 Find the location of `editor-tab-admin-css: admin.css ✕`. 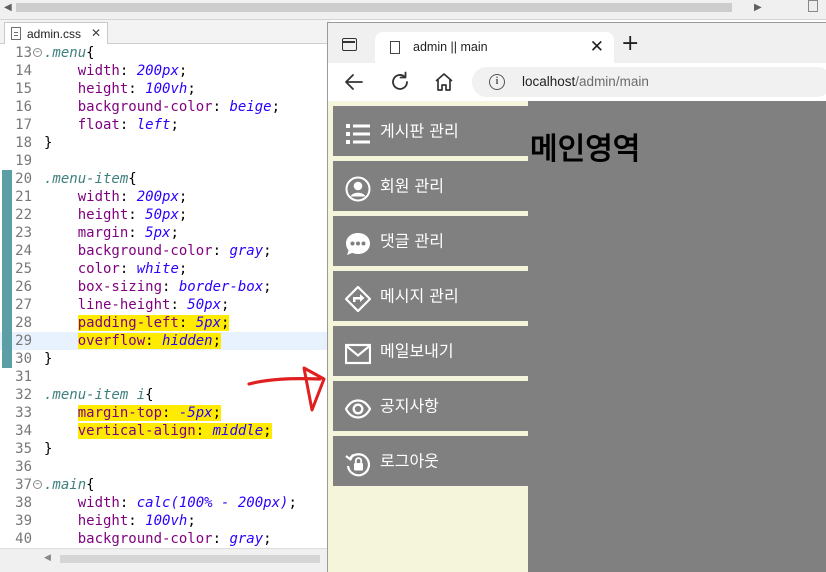

editor-tab-admin-css: admin.css ✕ is located at coordinates (56, 33).